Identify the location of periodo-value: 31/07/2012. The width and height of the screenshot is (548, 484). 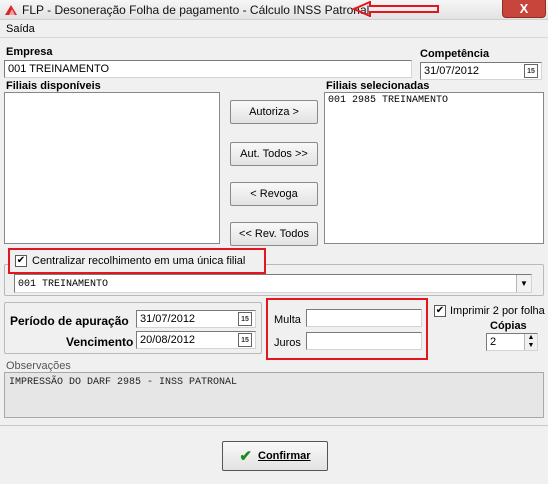
(168, 319).